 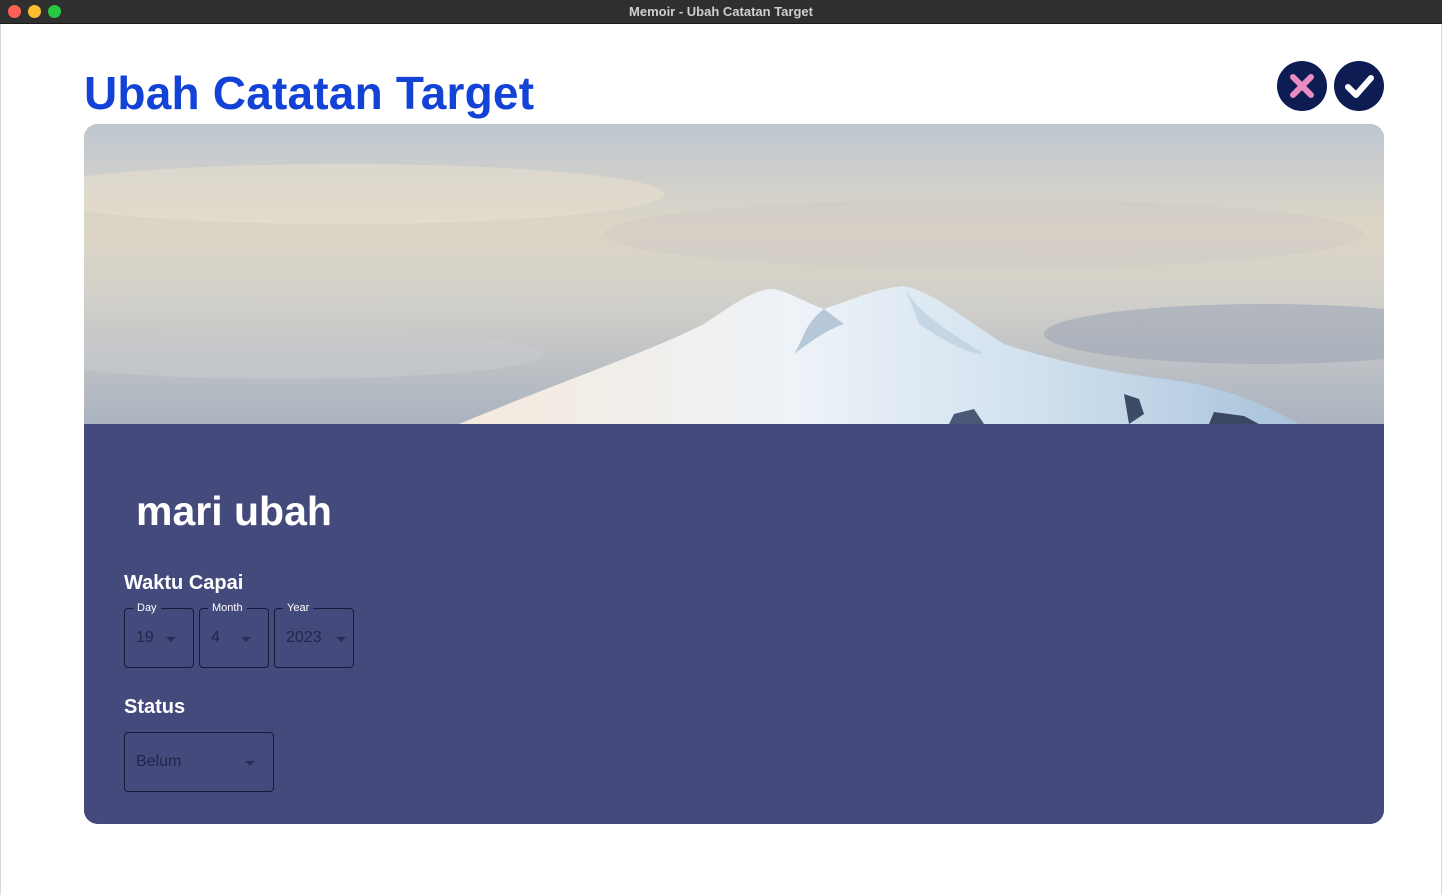 I want to click on time-label: Waktu Capai, so click(x=184, y=583).